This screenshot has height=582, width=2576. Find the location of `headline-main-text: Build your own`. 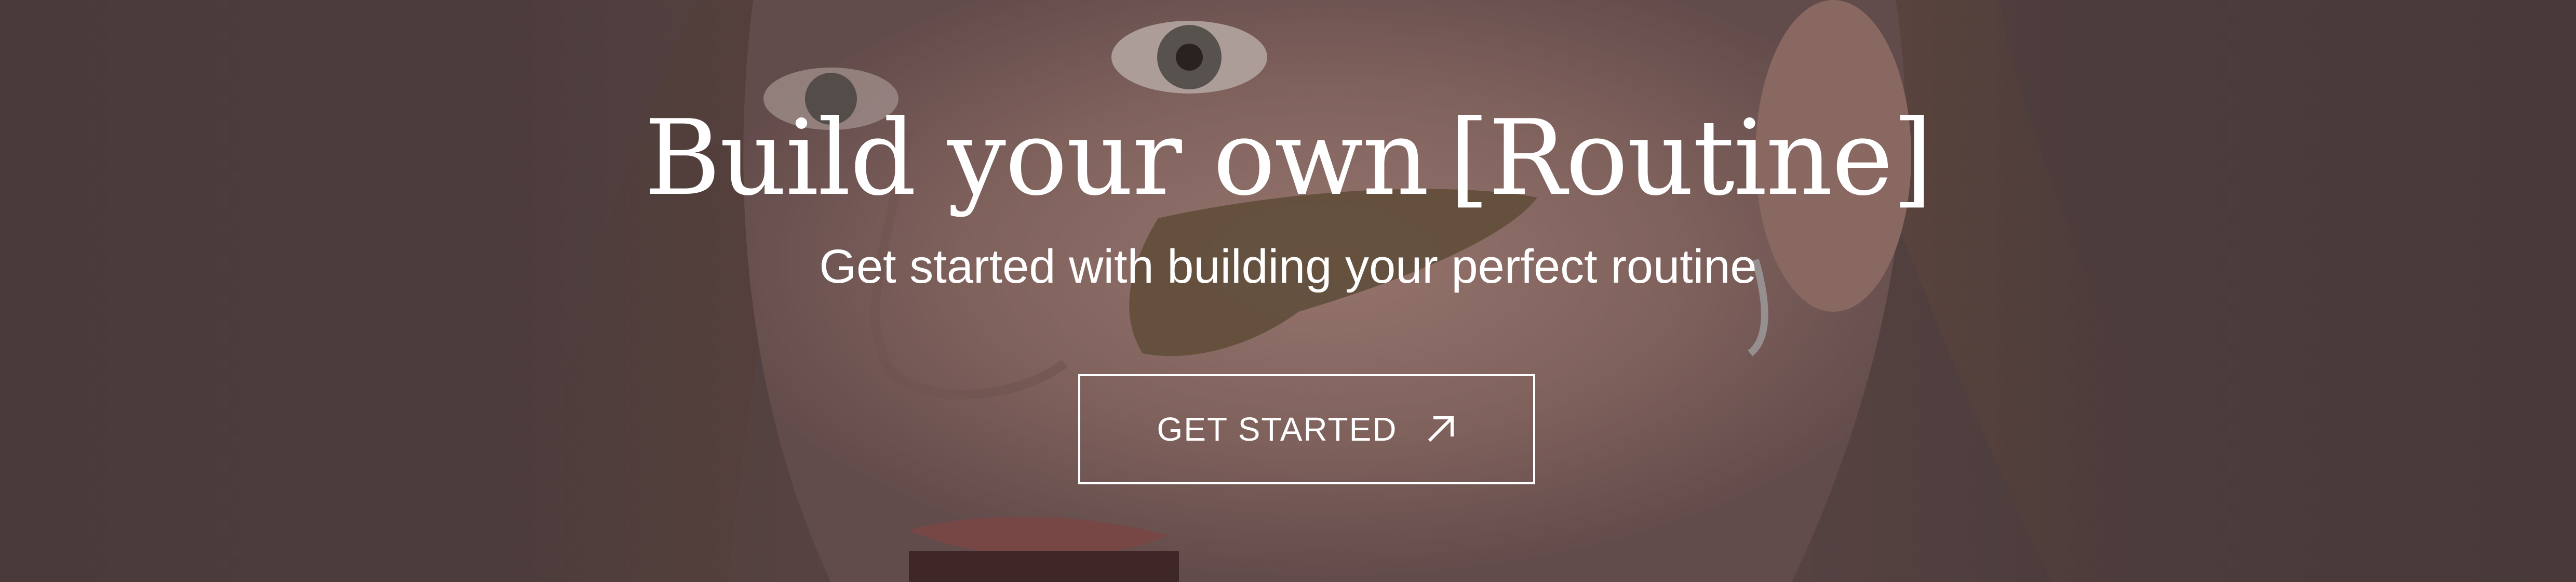

headline-main-text: Build your own is located at coordinates (1037, 159).